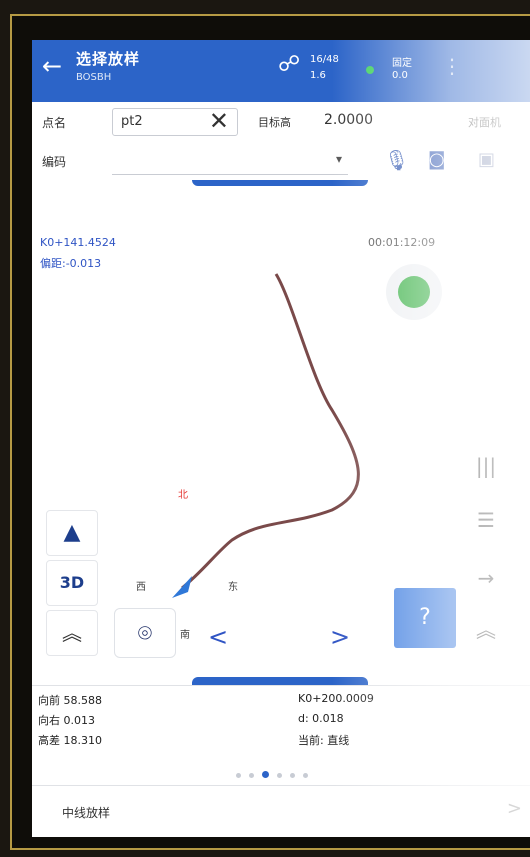  I want to click on camera-icon: ◙, so click(436, 159).